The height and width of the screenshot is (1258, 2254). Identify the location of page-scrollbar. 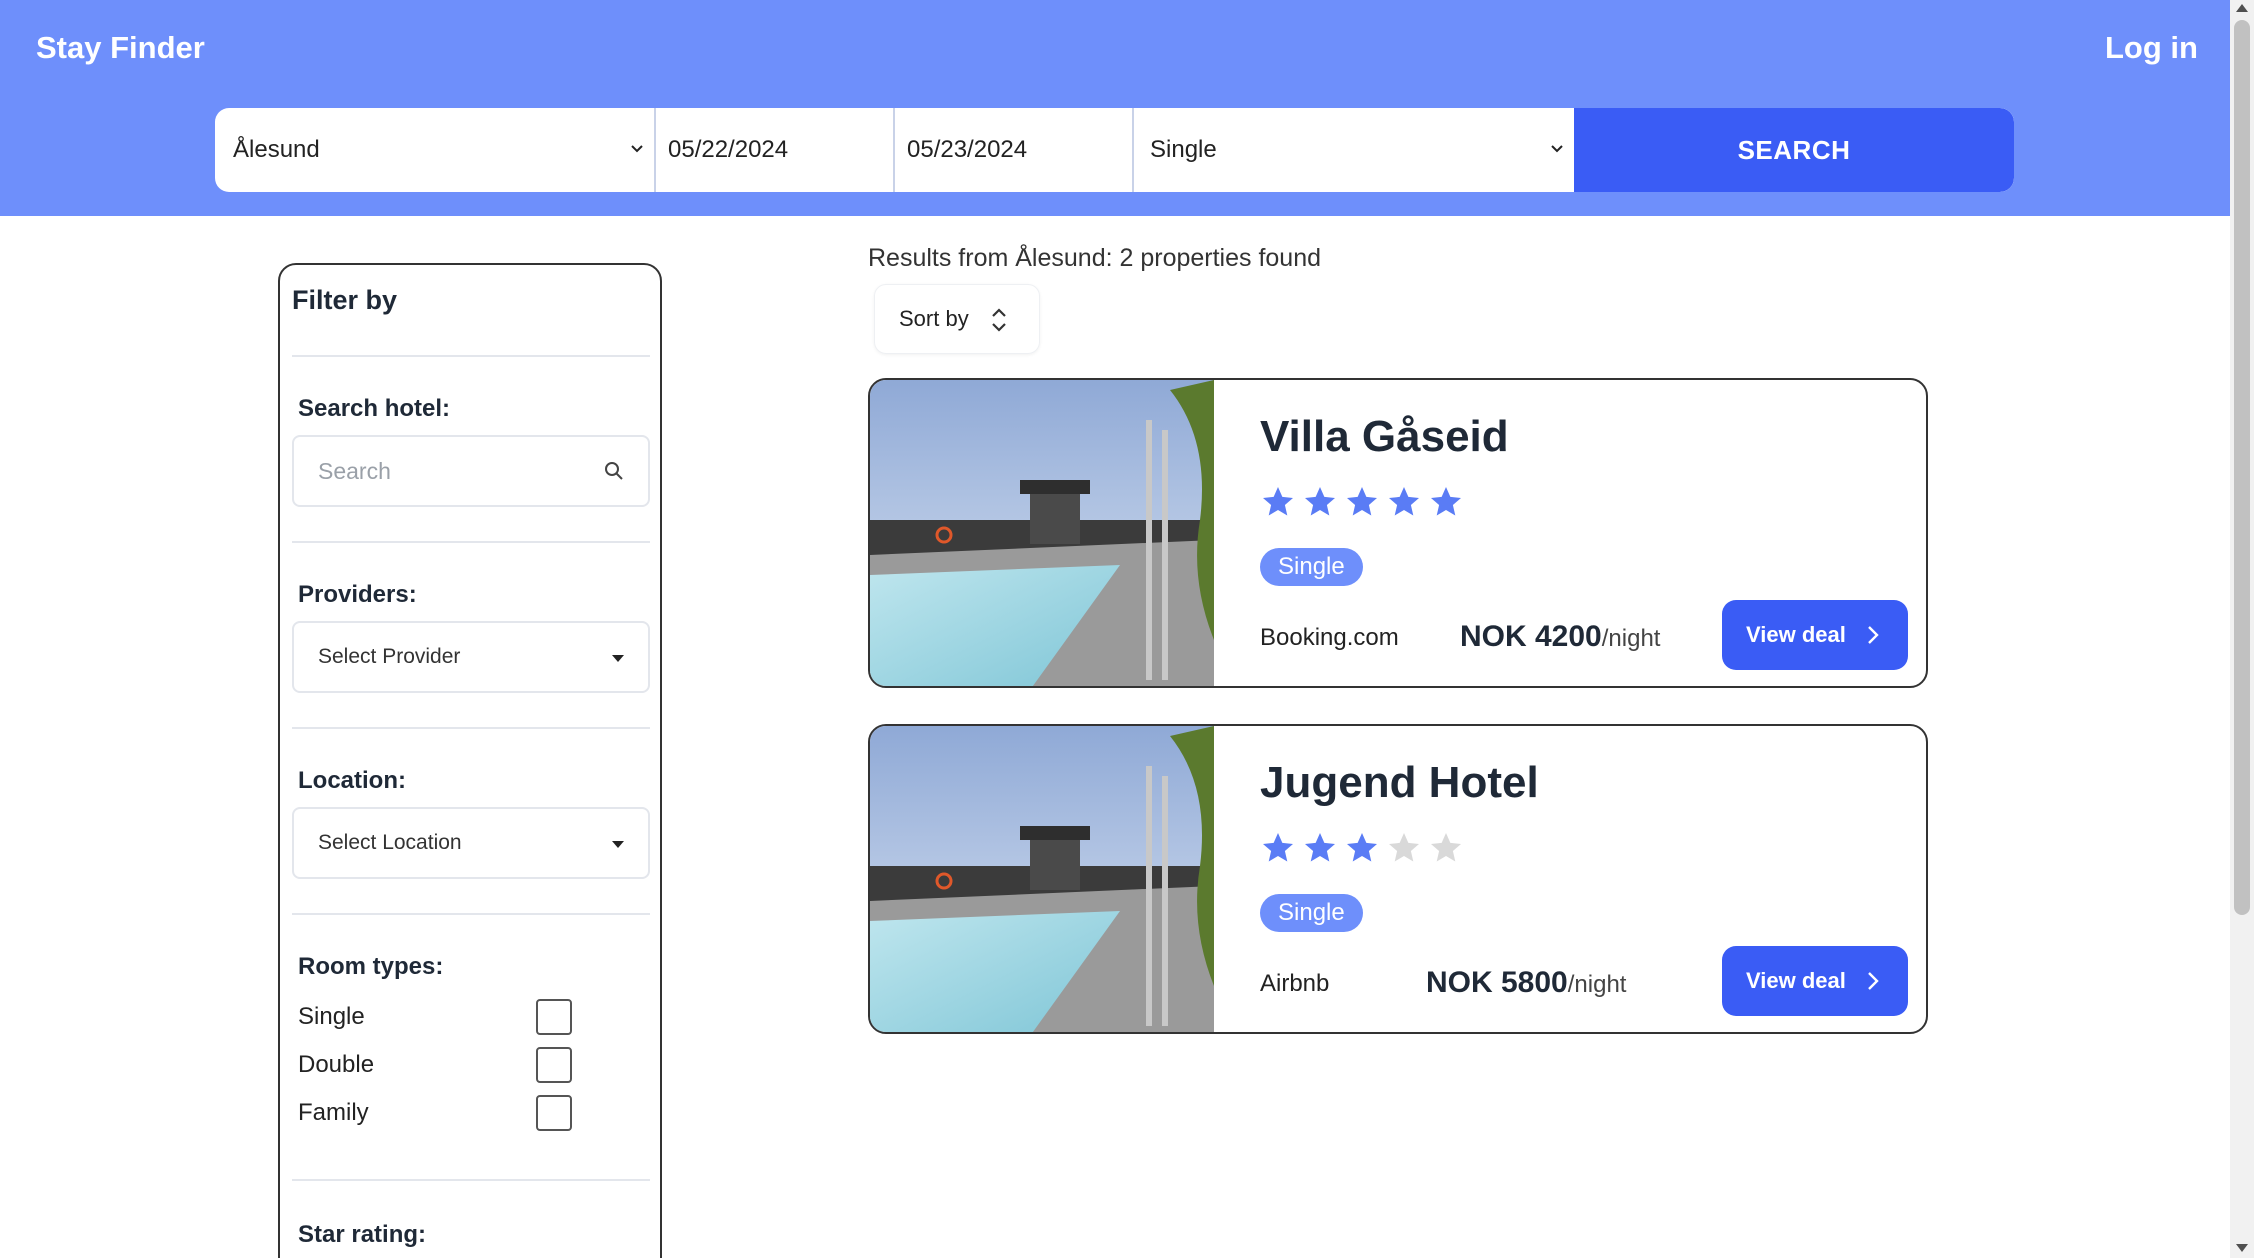
(2242, 629).